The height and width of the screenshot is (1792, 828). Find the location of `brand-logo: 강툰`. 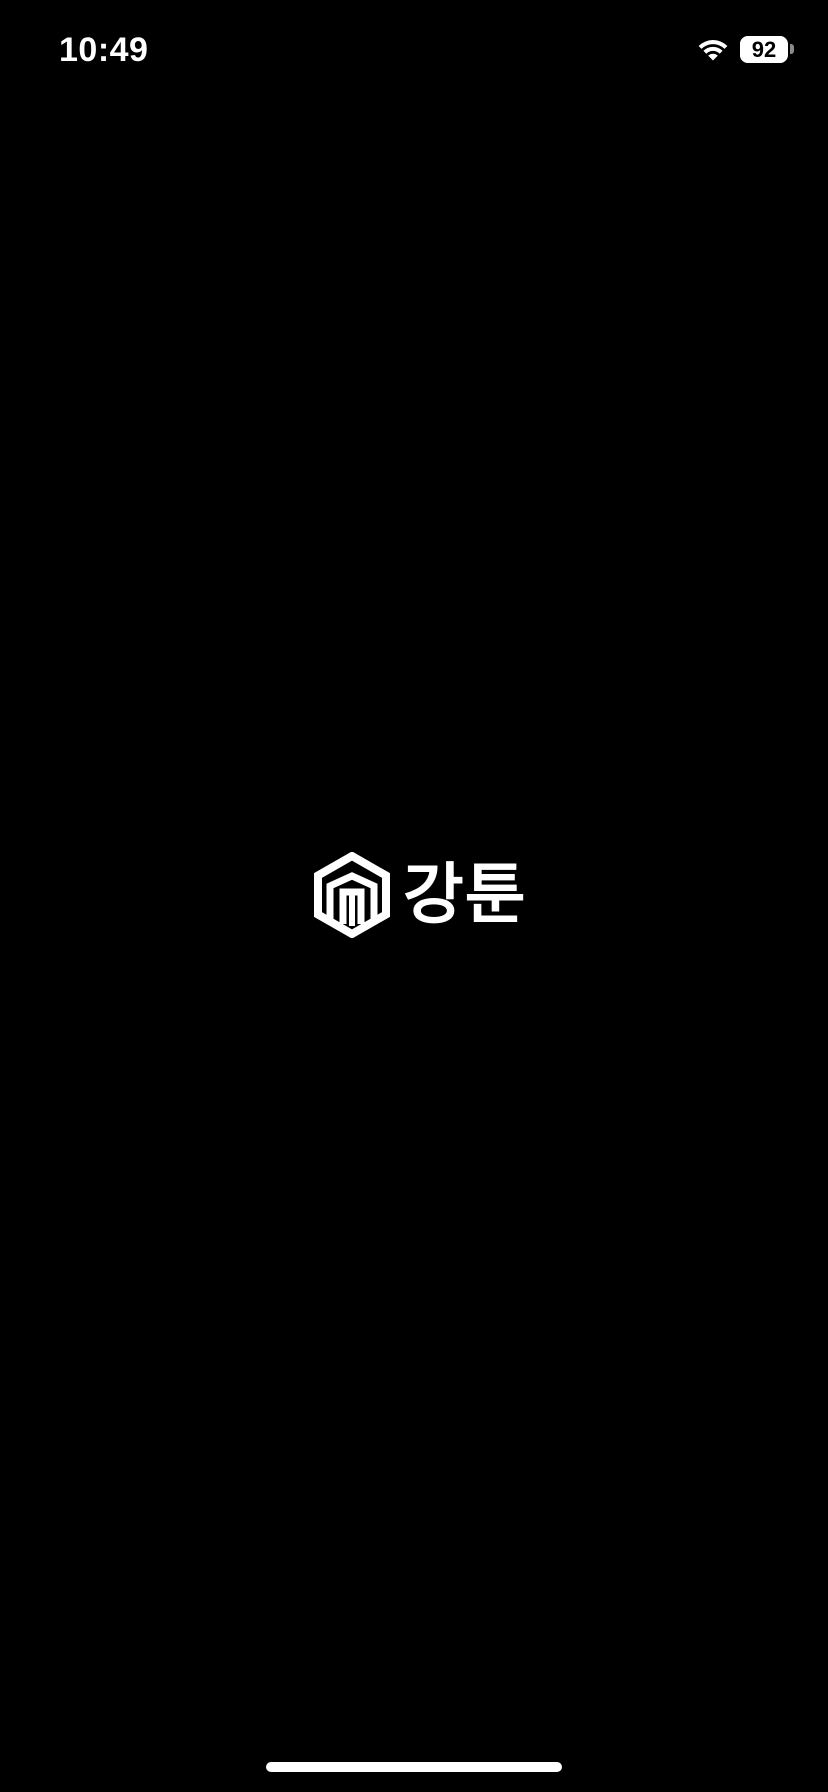

brand-logo: 강툰 is located at coordinates (419, 895).